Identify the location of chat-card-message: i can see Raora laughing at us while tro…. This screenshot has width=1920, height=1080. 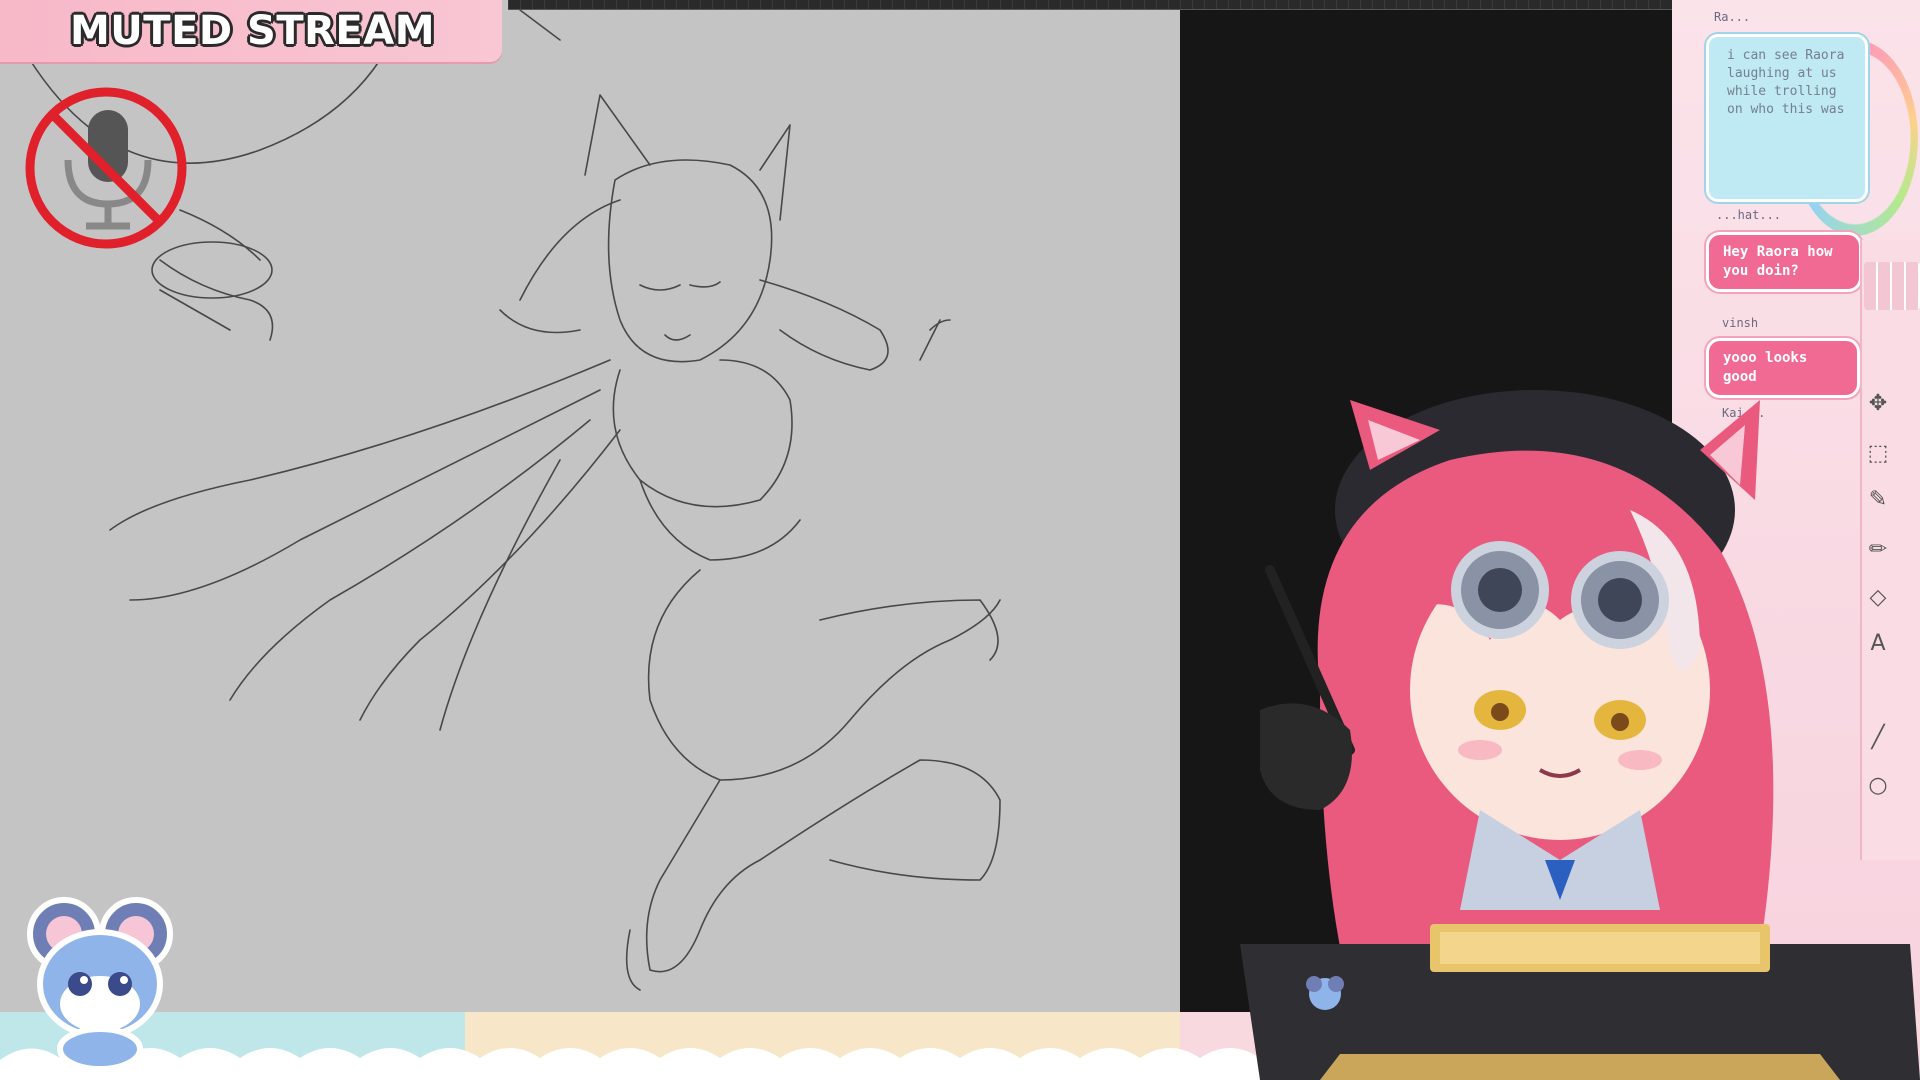
(1786, 82).